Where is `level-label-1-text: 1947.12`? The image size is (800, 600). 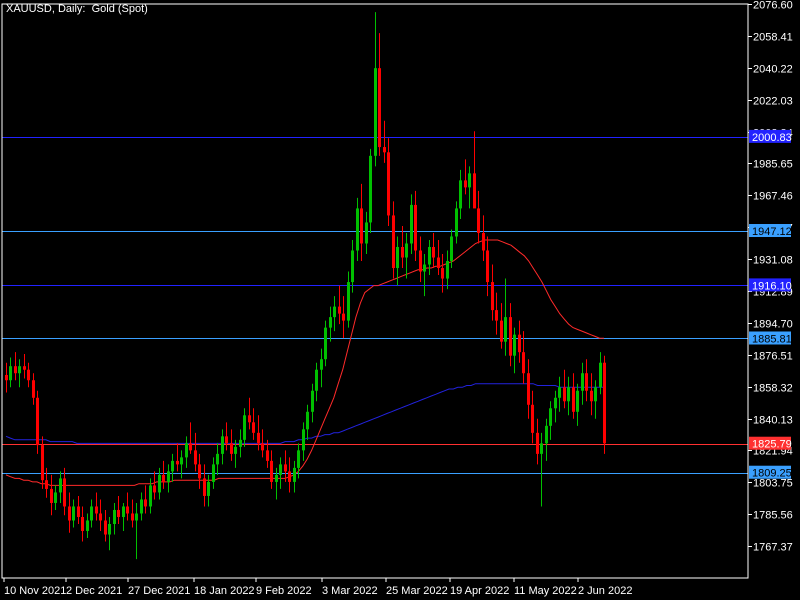
level-label-1-text: 1947.12 is located at coordinates (772, 232).